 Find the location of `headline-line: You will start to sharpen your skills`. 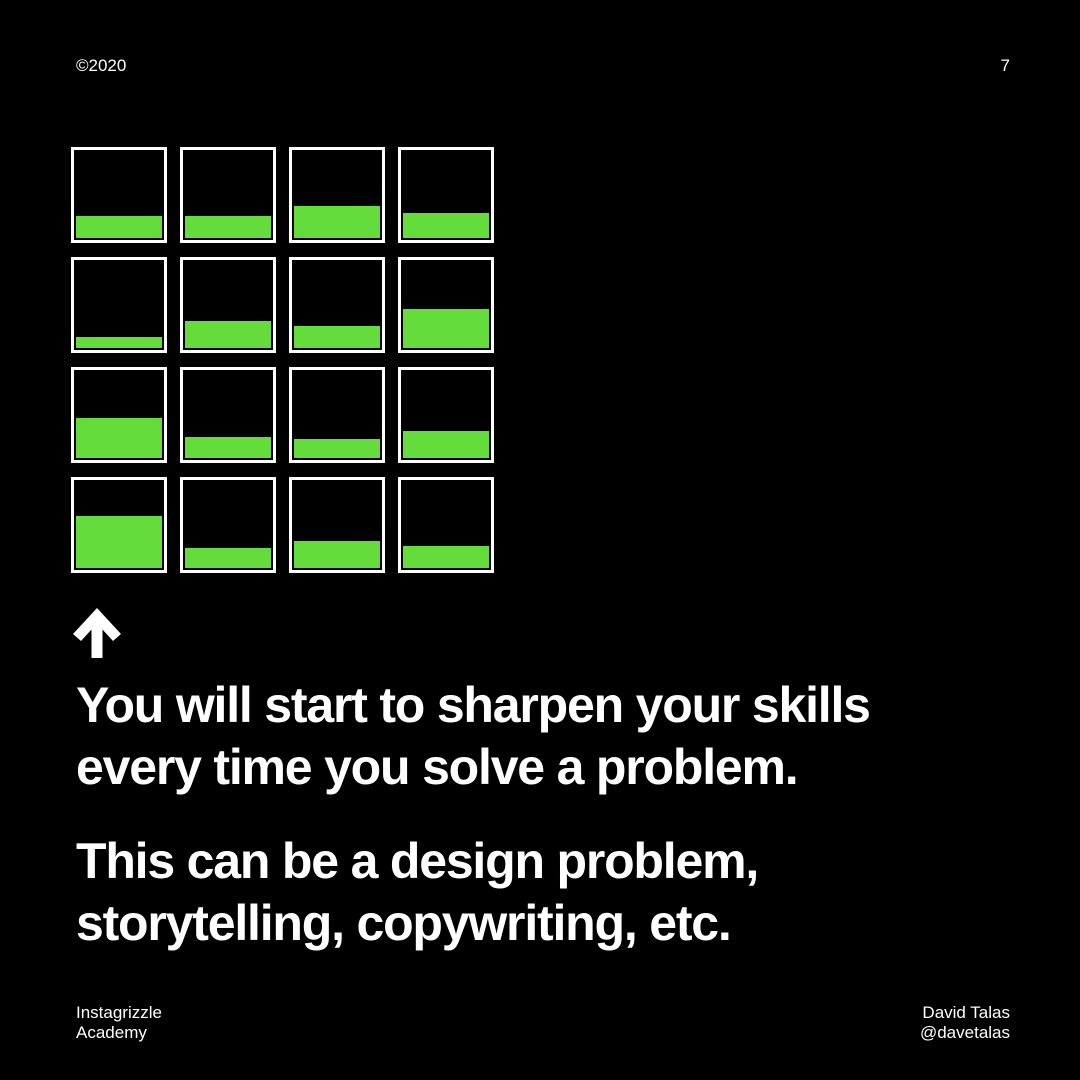

headline-line: You will start to sharpen your skills is located at coordinates (473, 705).